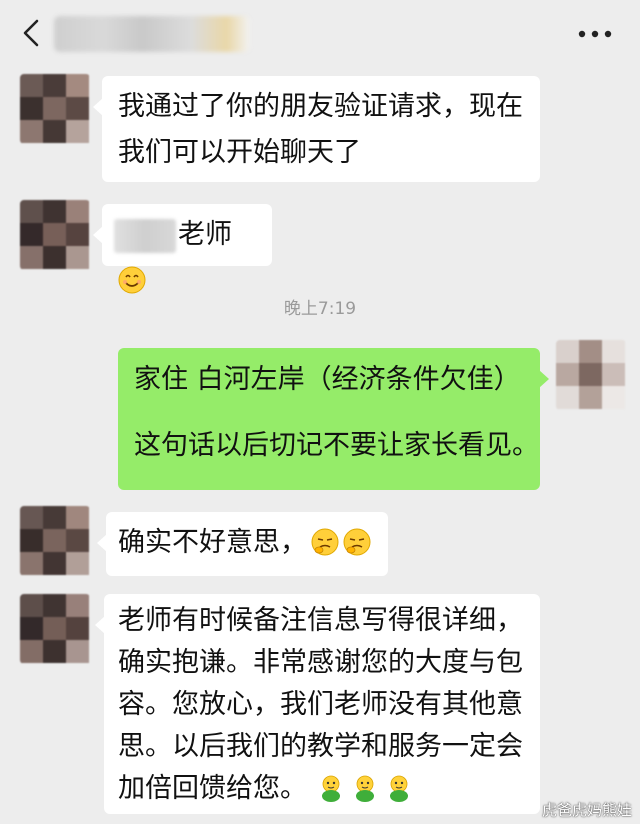  I want to click on watermark: 虎爸虎妈熊娃, so click(586, 810).